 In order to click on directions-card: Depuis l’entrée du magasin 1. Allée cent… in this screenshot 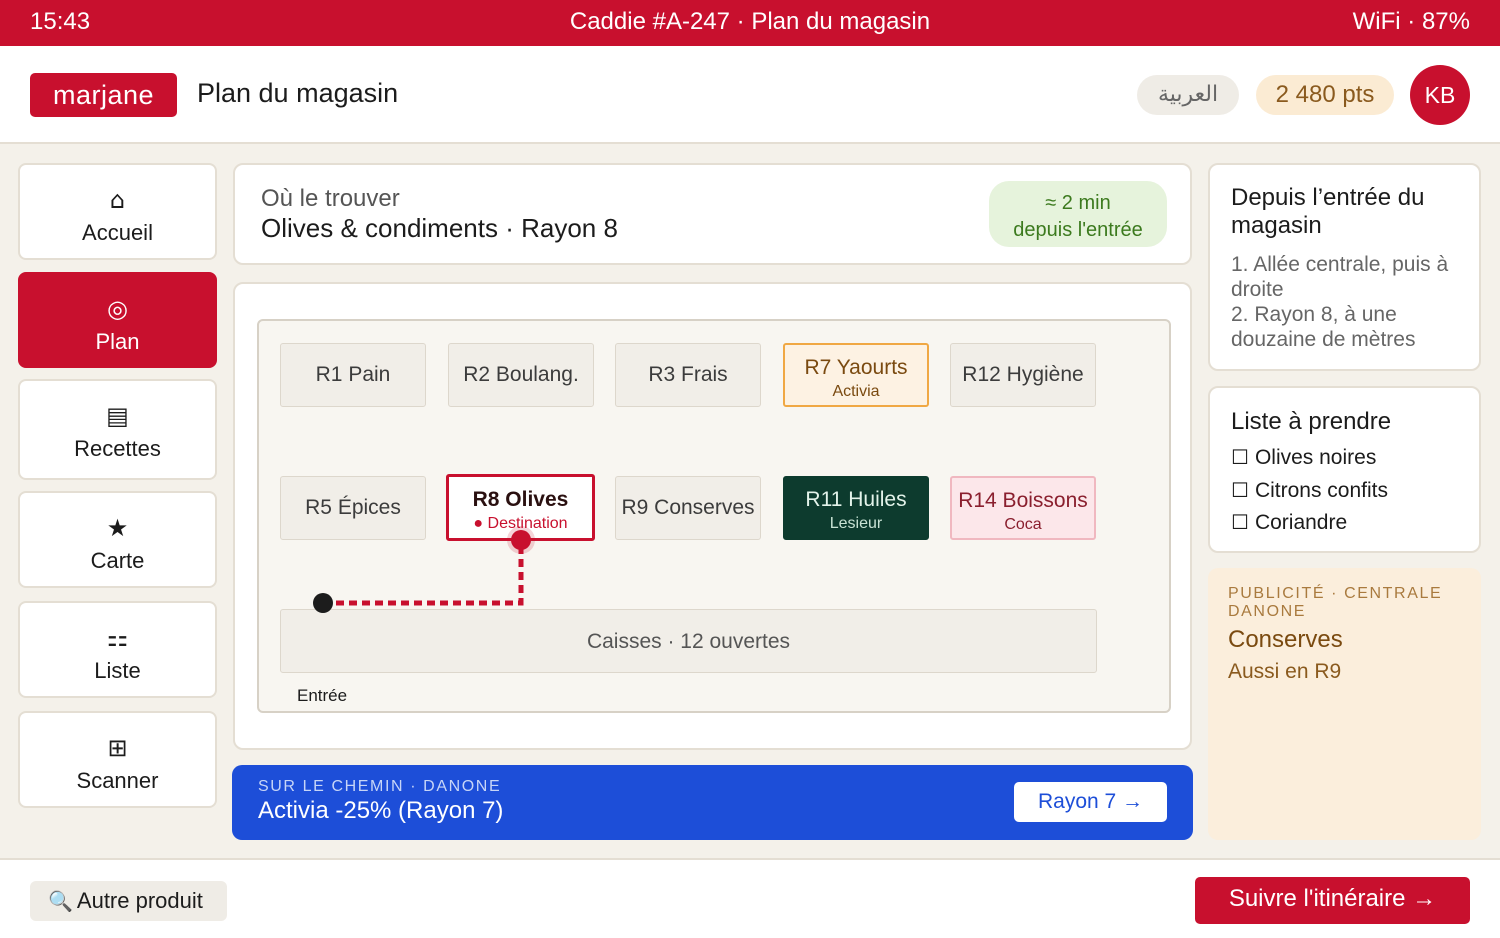, I will do `click(1344, 267)`.